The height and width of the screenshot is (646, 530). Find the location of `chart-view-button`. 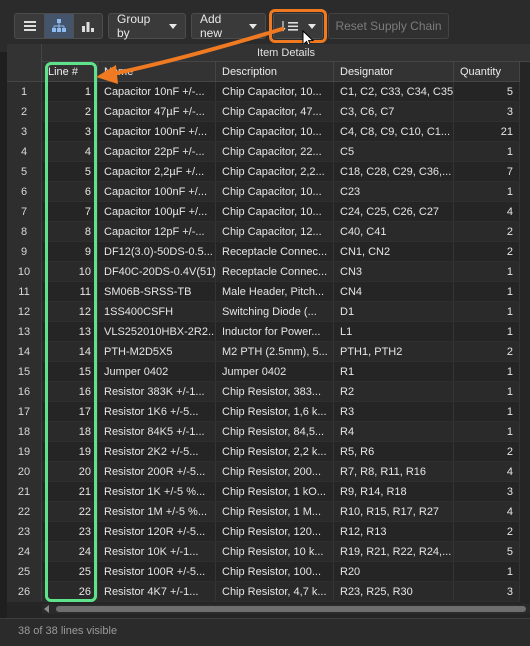

chart-view-button is located at coordinates (87, 26).